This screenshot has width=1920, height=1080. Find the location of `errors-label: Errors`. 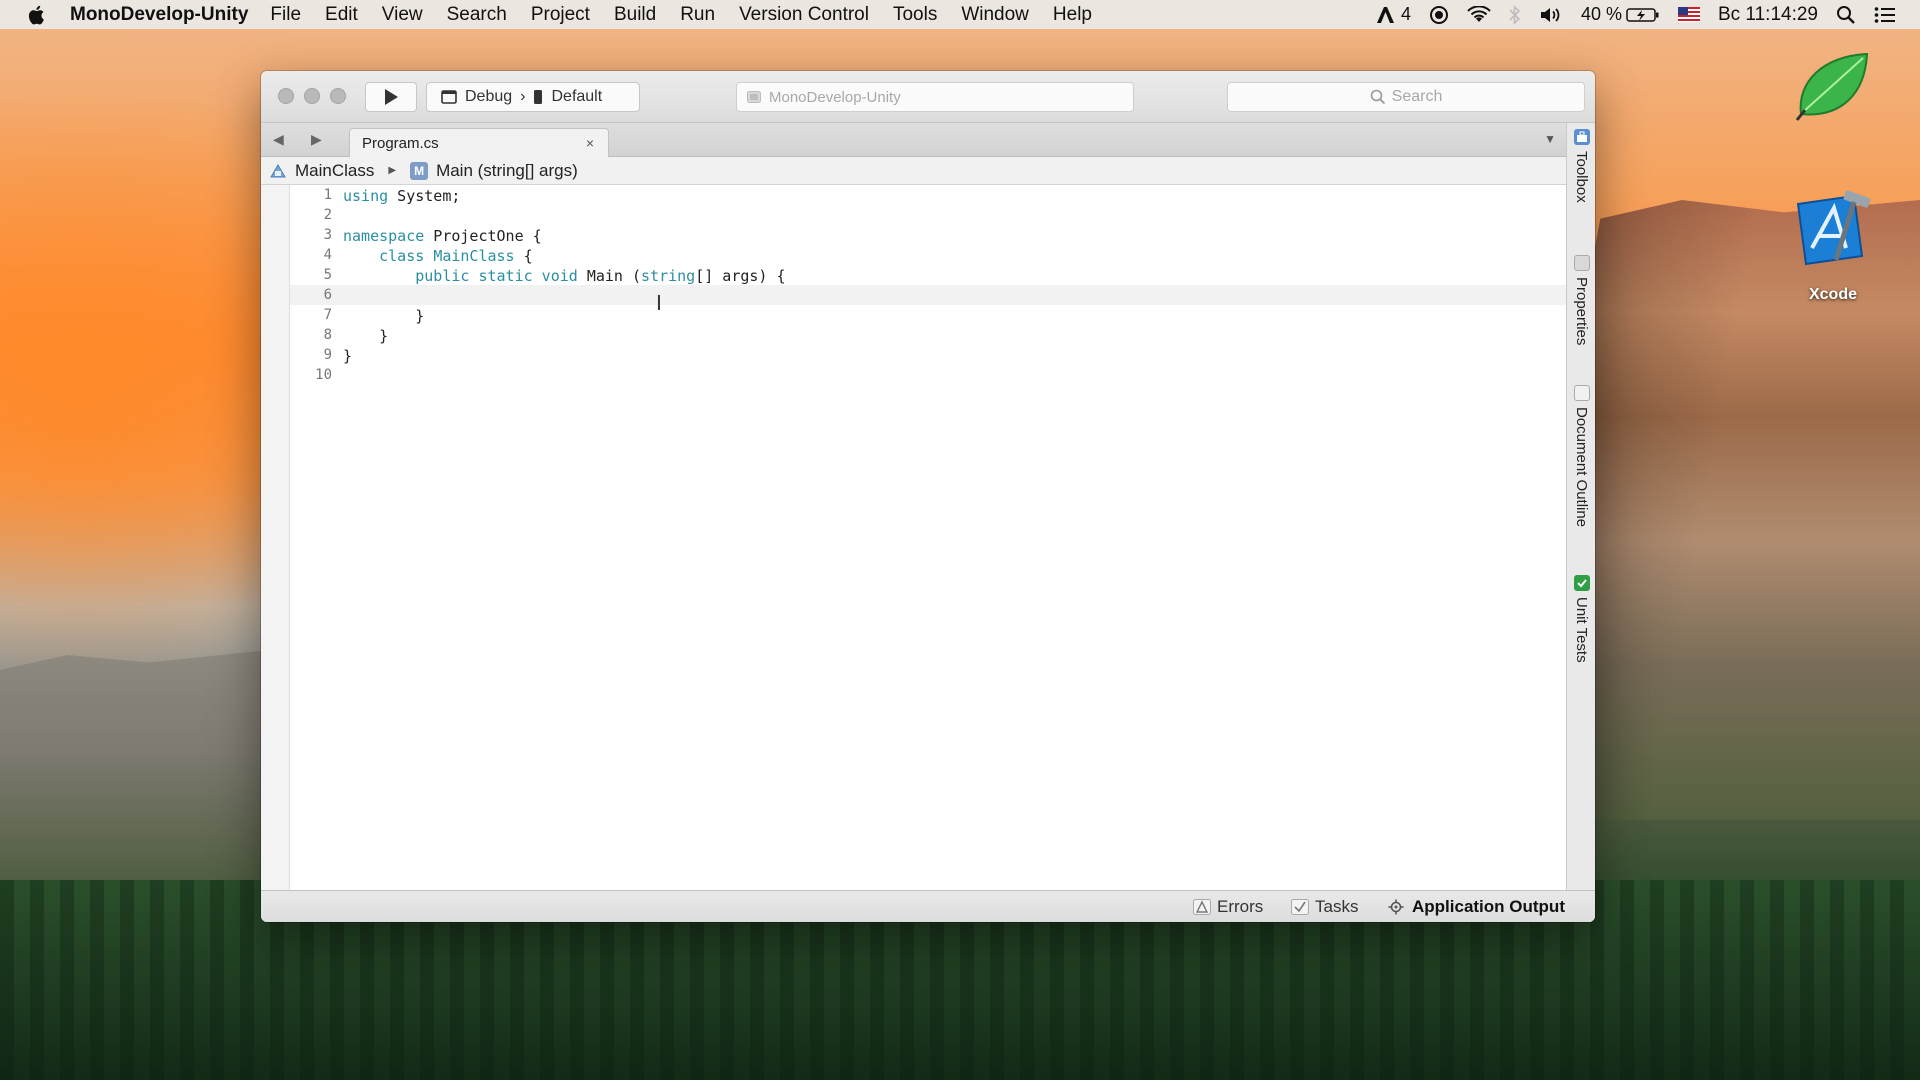

errors-label: Errors is located at coordinates (1240, 906).